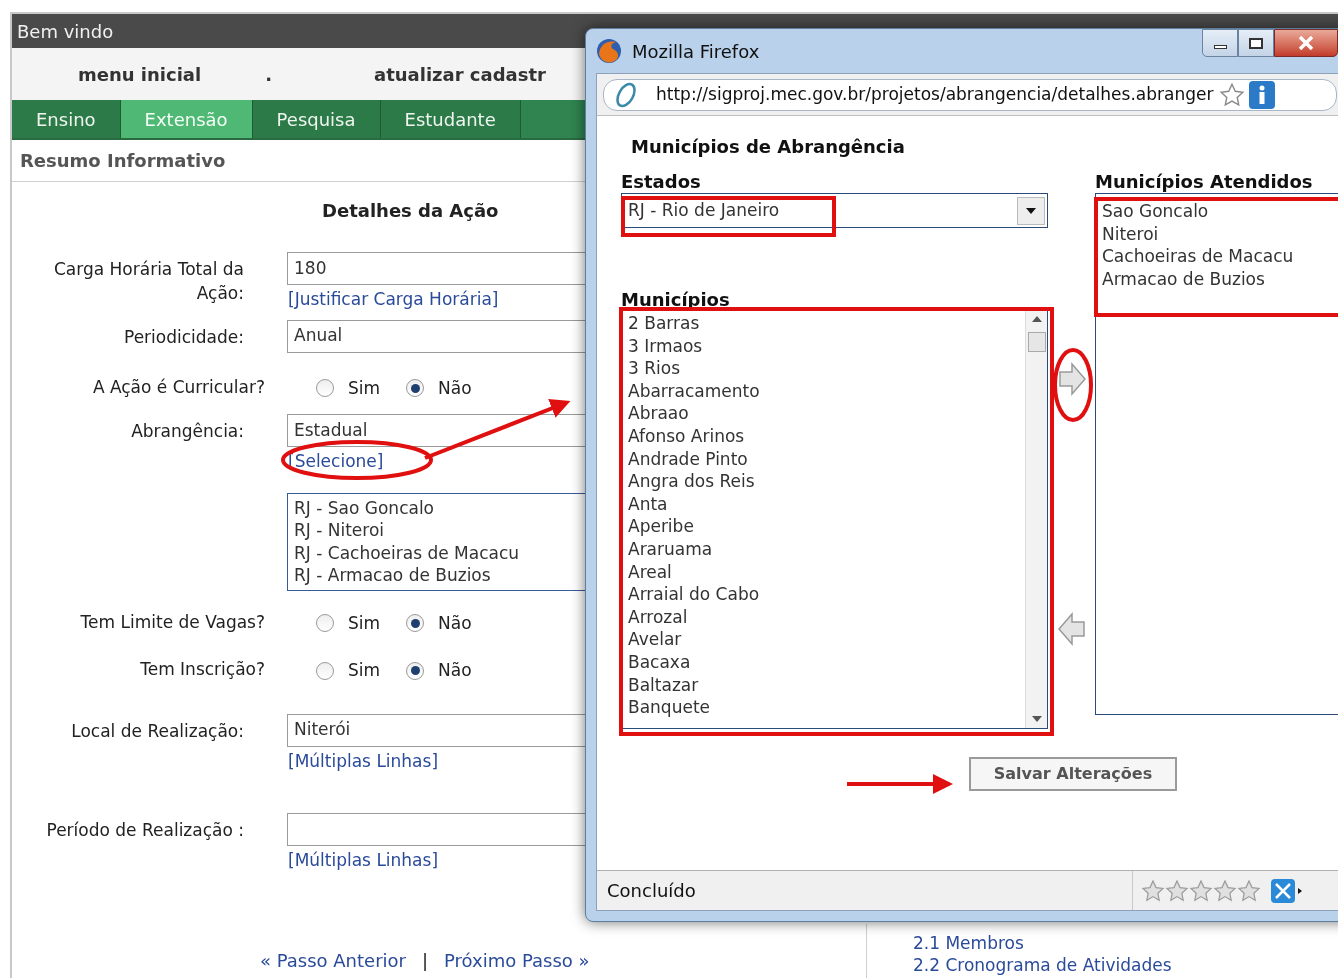 The height and width of the screenshot is (978, 1338). I want to click on list-item: Avelar, so click(826, 639).